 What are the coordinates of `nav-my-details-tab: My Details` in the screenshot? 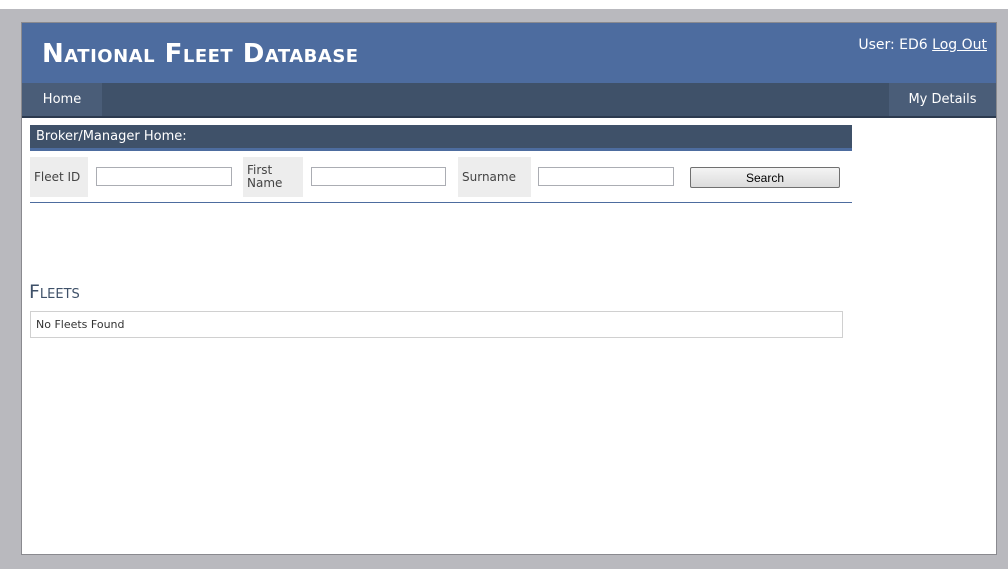 It's located at (942, 99).